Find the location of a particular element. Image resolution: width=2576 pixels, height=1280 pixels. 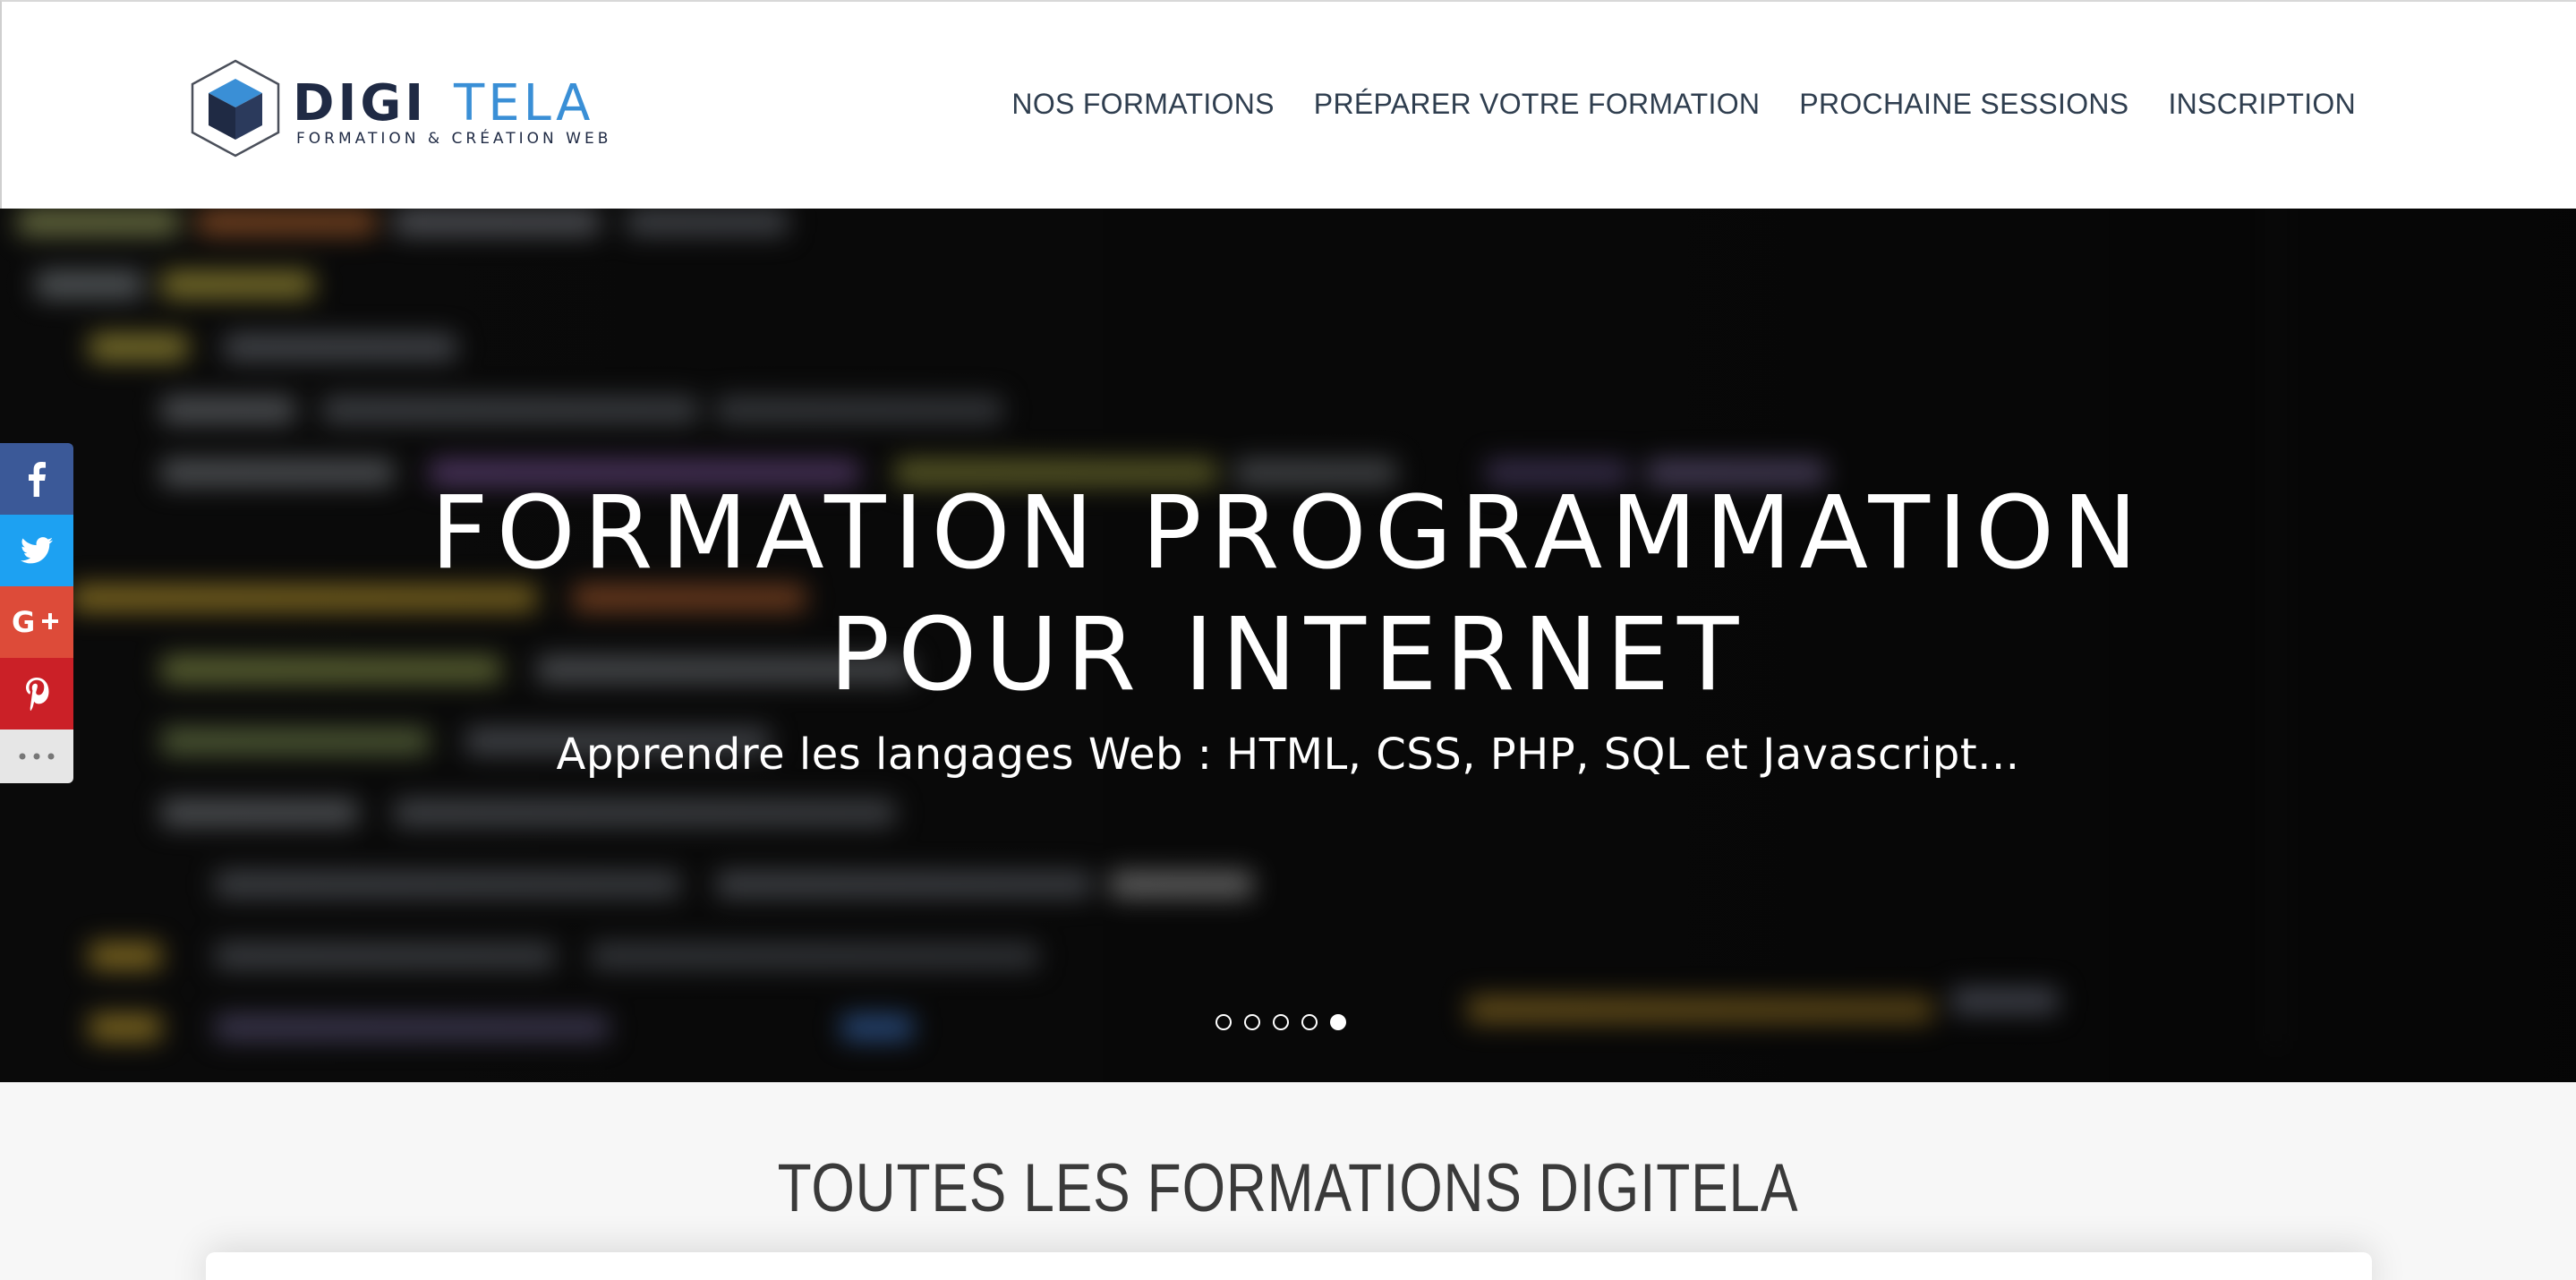

section-title: TOUTES LES FORMATIONS DIGITELA is located at coordinates (1288, 1188).